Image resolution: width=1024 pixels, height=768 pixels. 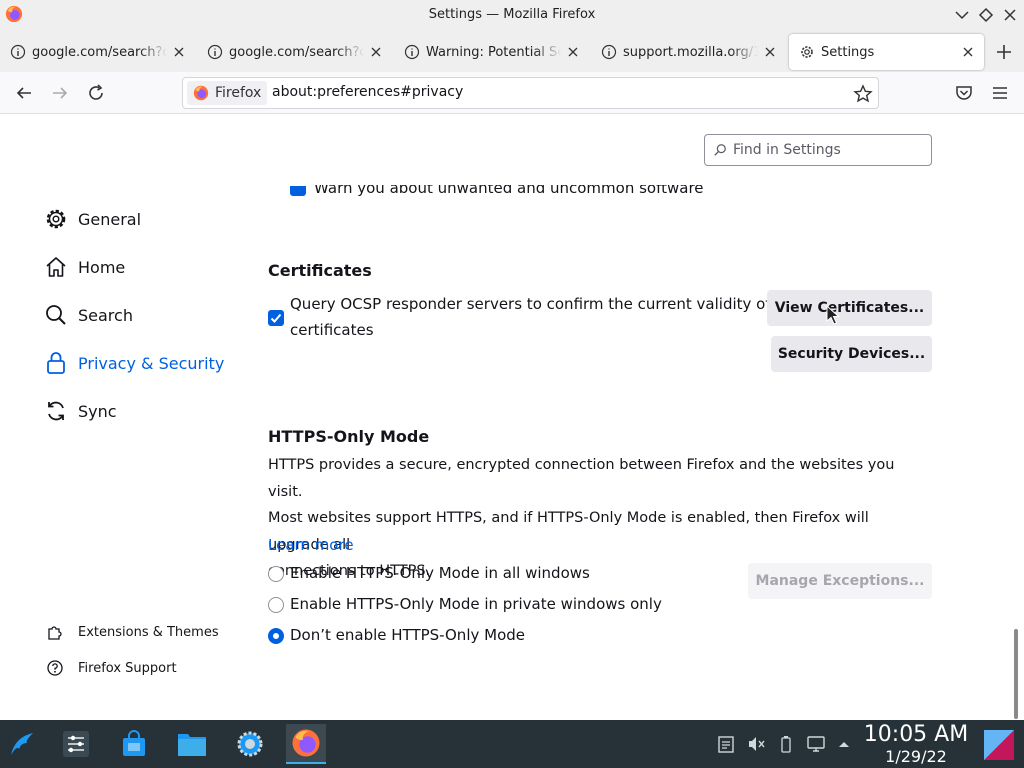 I want to click on tray-expand-icon, so click(x=844, y=744).